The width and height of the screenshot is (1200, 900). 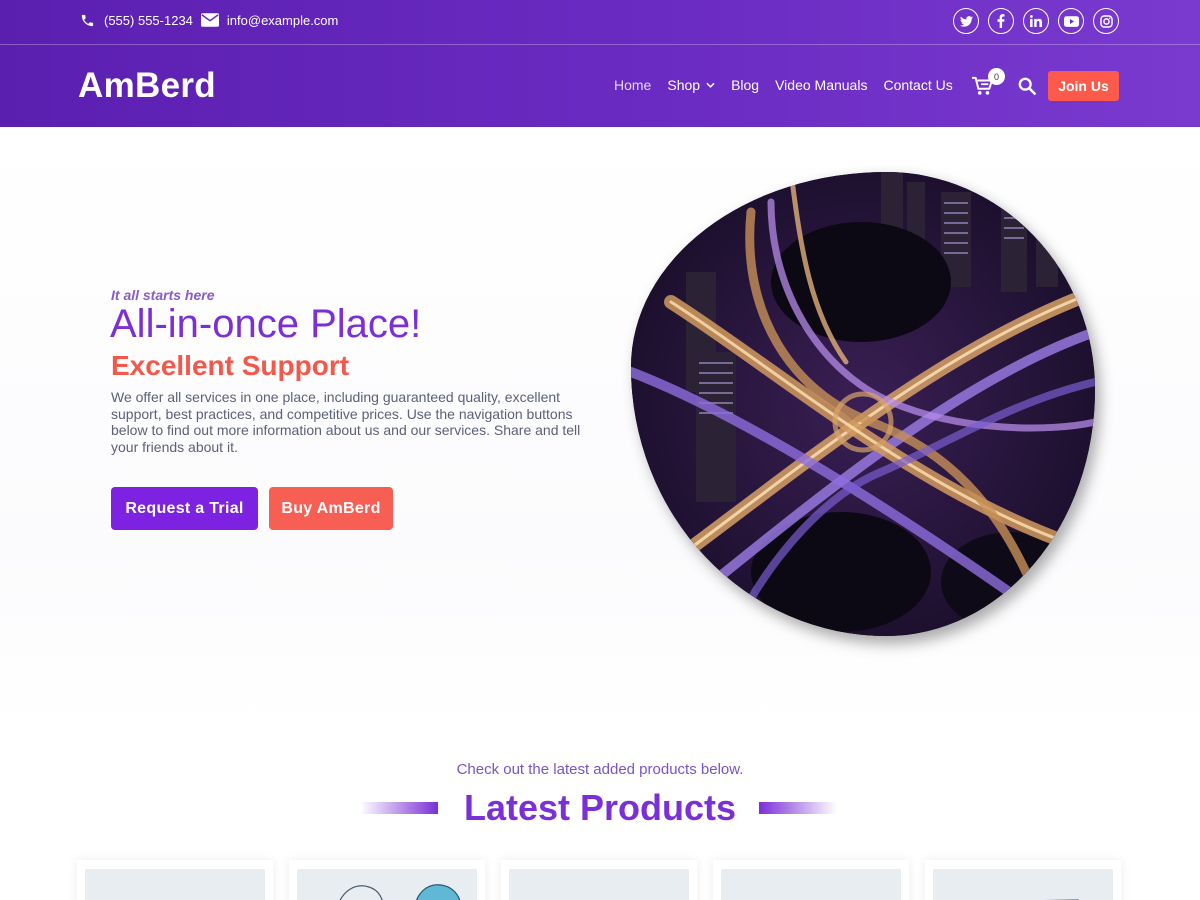 What do you see at coordinates (917, 85) in the screenshot?
I see `nav-item-contact-us: Contact Us` at bounding box center [917, 85].